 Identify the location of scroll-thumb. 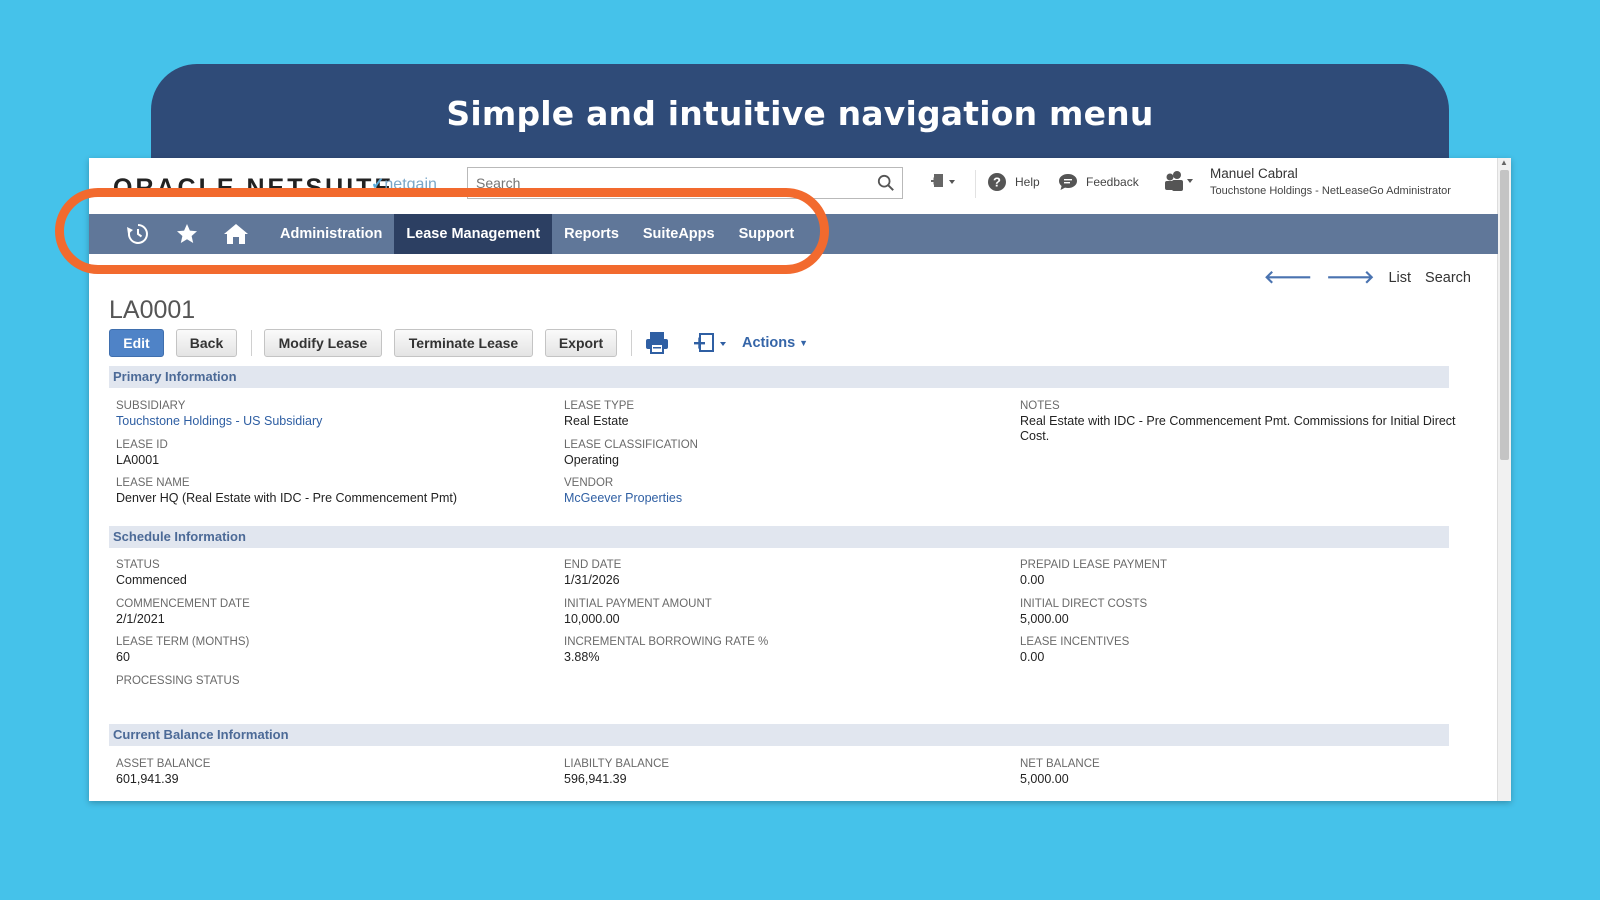
(1504, 315).